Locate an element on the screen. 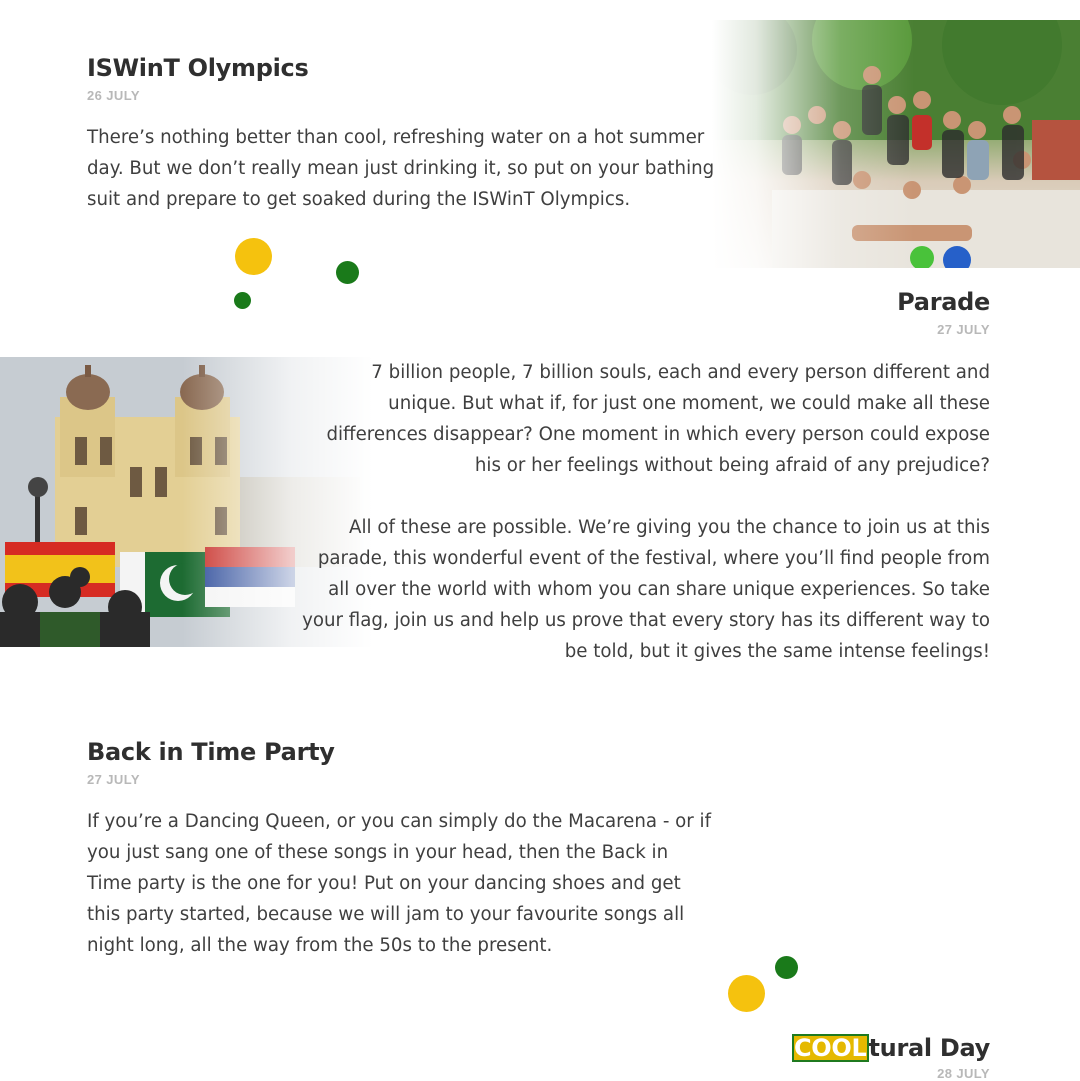  olympics-photo is located at coordinates (896, 144).